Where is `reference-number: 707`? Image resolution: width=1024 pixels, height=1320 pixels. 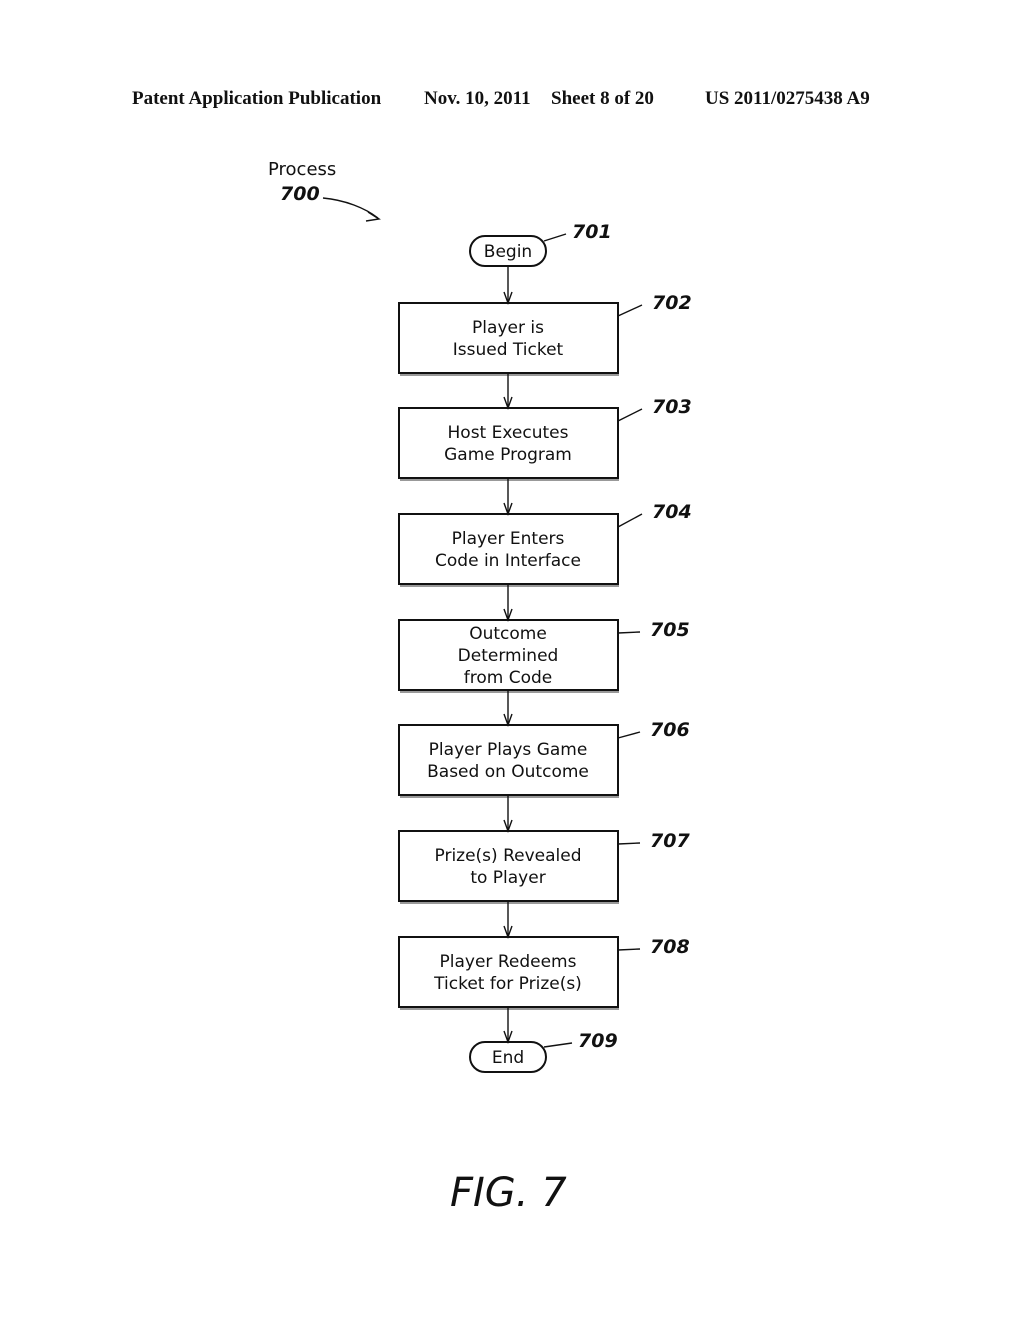
reference-number: 707 is located at coordinates (670, 841).